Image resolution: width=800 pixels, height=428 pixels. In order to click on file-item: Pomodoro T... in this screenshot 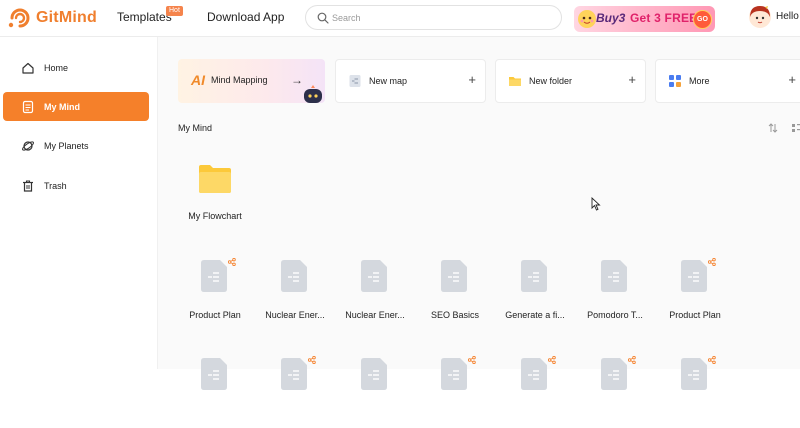, I will do `click(618, 295)`.